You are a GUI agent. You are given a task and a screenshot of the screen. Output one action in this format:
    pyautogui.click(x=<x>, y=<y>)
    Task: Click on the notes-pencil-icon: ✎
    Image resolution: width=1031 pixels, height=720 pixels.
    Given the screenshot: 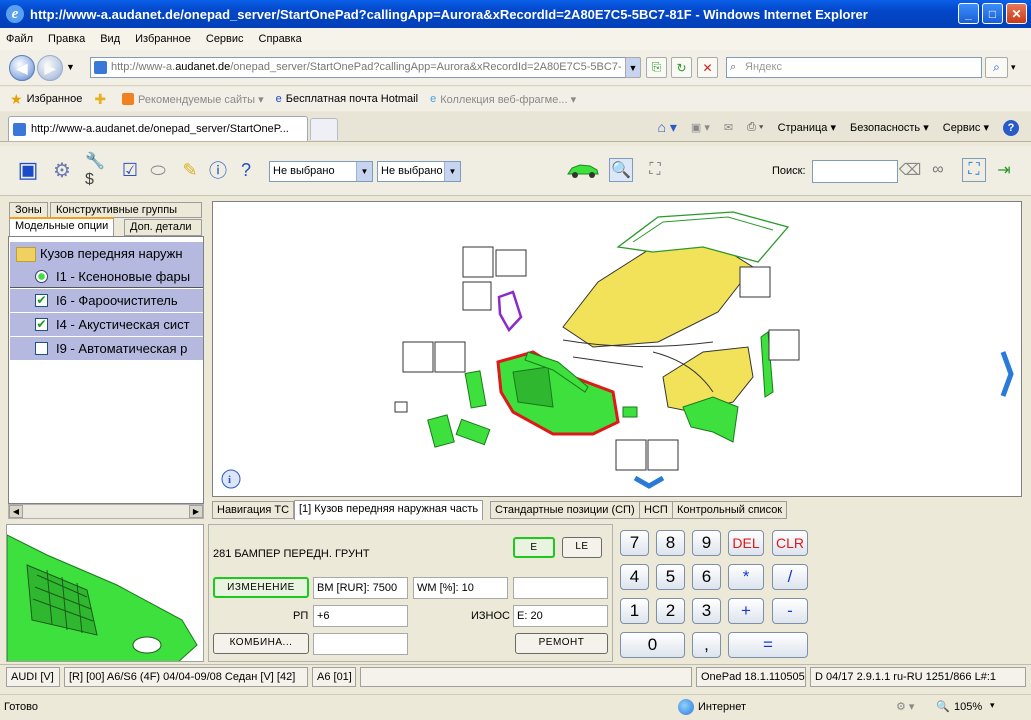 What is the action you would take?
    pyautogui.click(x=190, y=170)
    